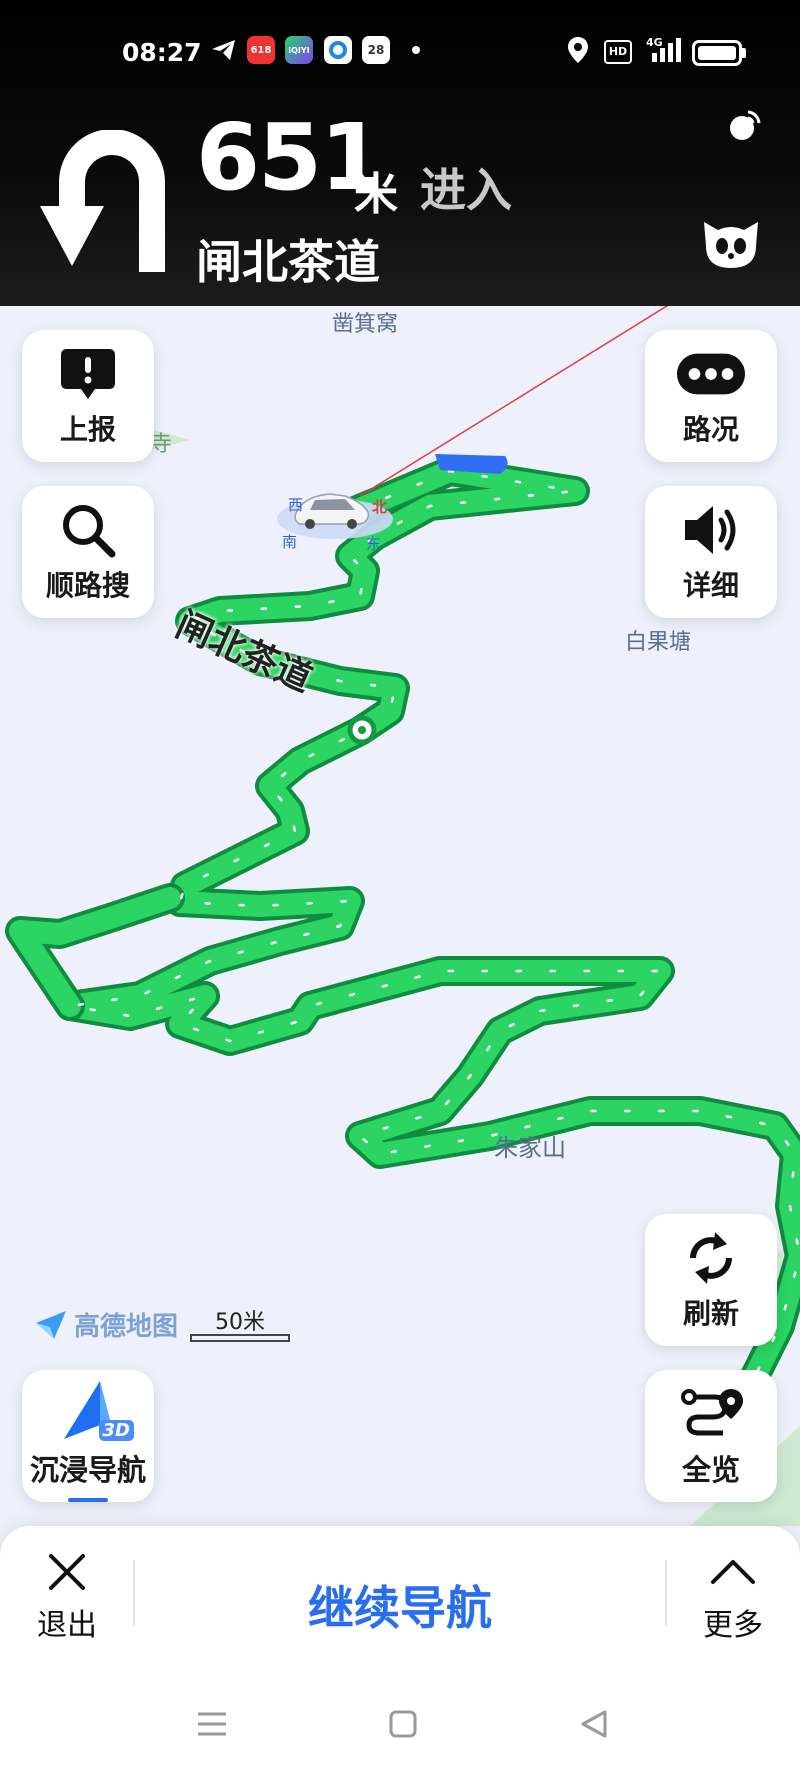 The height and width of the screenshot is (1778, 800). What do you see at coordinates (733, 1625) in the screenshot?
I see `more-label: 更多` at bounding box center [733, 1625].